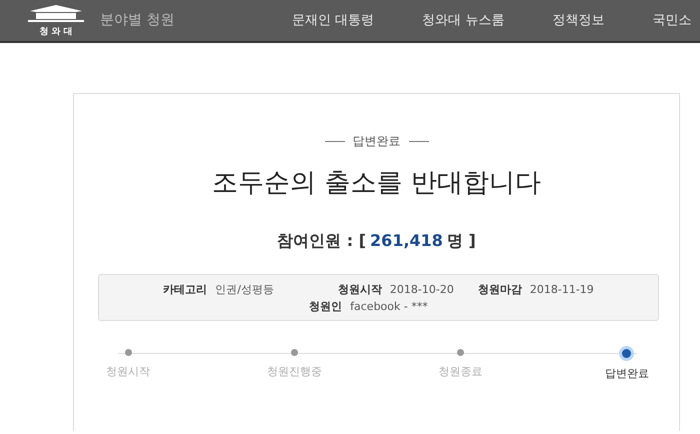 Image resolution: width=700 pixels, height=434 pixels. What do you see at coordinates (56, 32) in the screenshot?
I see `logo-text: 청 와 대` at bounding box center [56, 32].